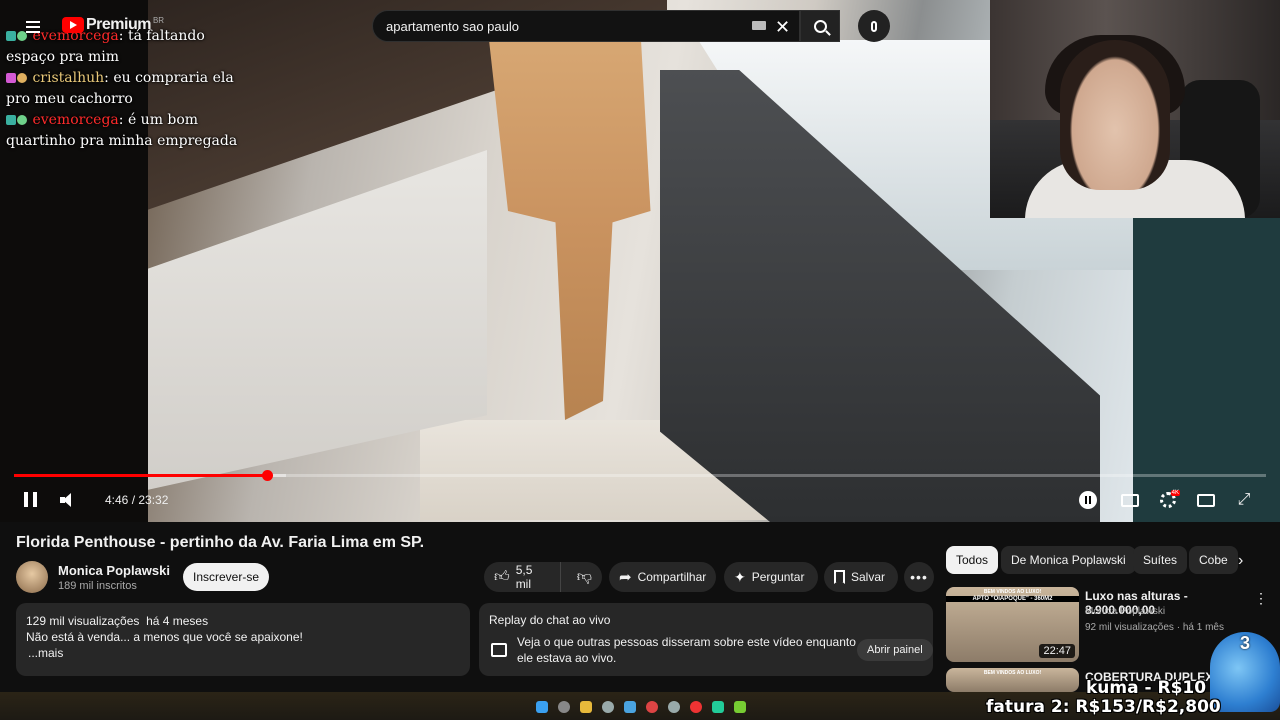 The width and height of the screenshot is (1280, 720). Describe the element at coordinates (542, 707) in the screenshot. I see `windows-start-icon` at that location.